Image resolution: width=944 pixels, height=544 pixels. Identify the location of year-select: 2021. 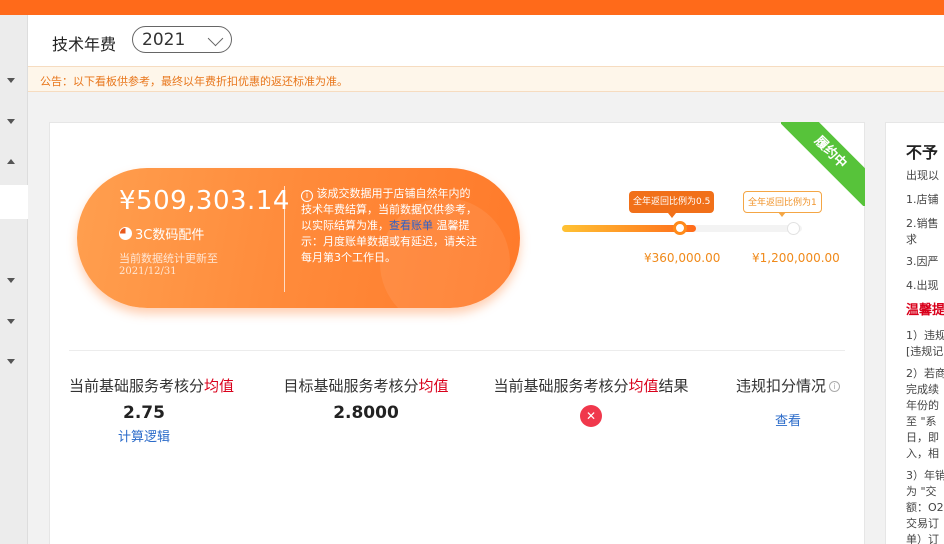
(182, 39).